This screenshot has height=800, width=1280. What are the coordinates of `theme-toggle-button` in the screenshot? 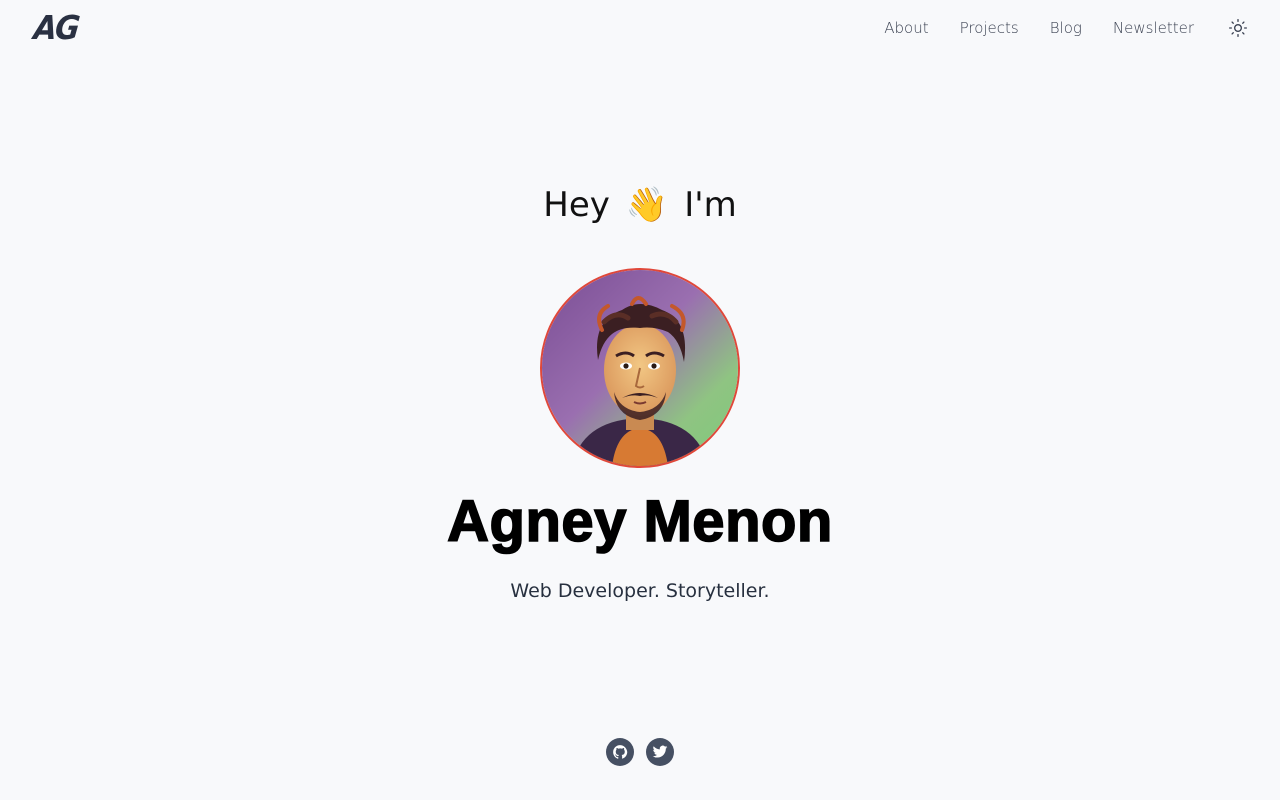 It's located at (1238, 28).